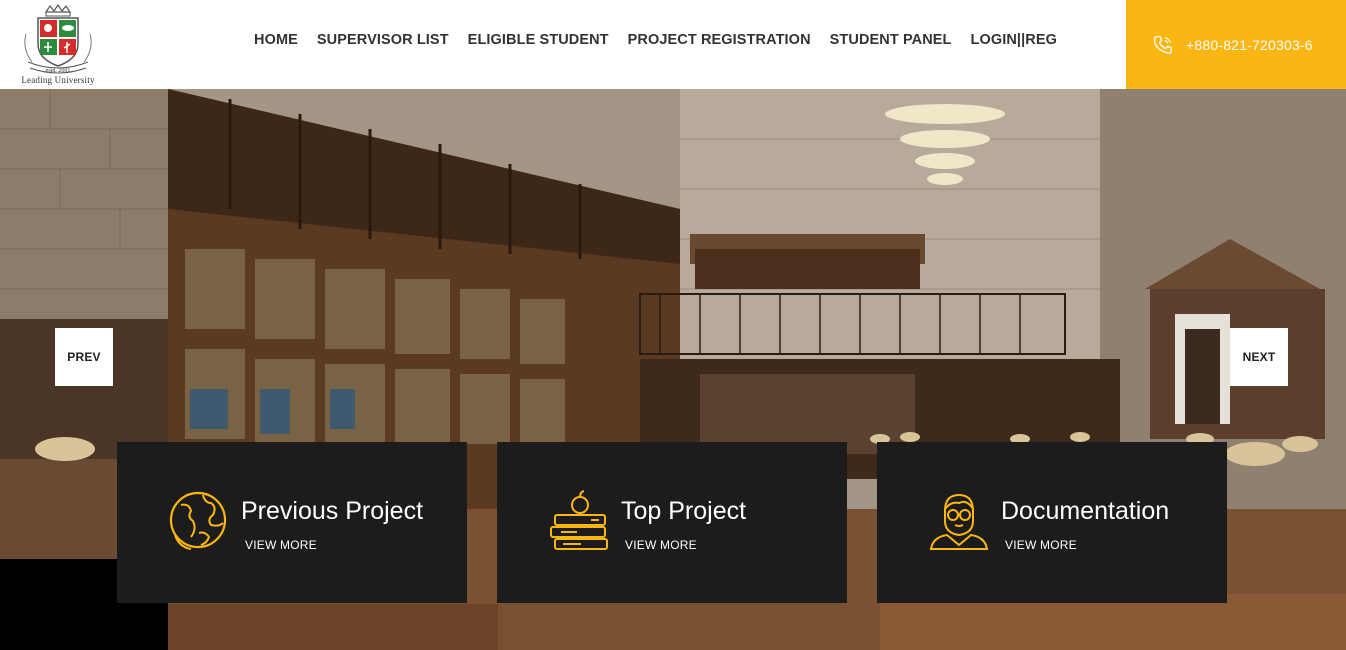 The image size is (1346, 650). I want to click on nav-eligible-student: ELIGIBLE STUDENT, so click(538, 40).